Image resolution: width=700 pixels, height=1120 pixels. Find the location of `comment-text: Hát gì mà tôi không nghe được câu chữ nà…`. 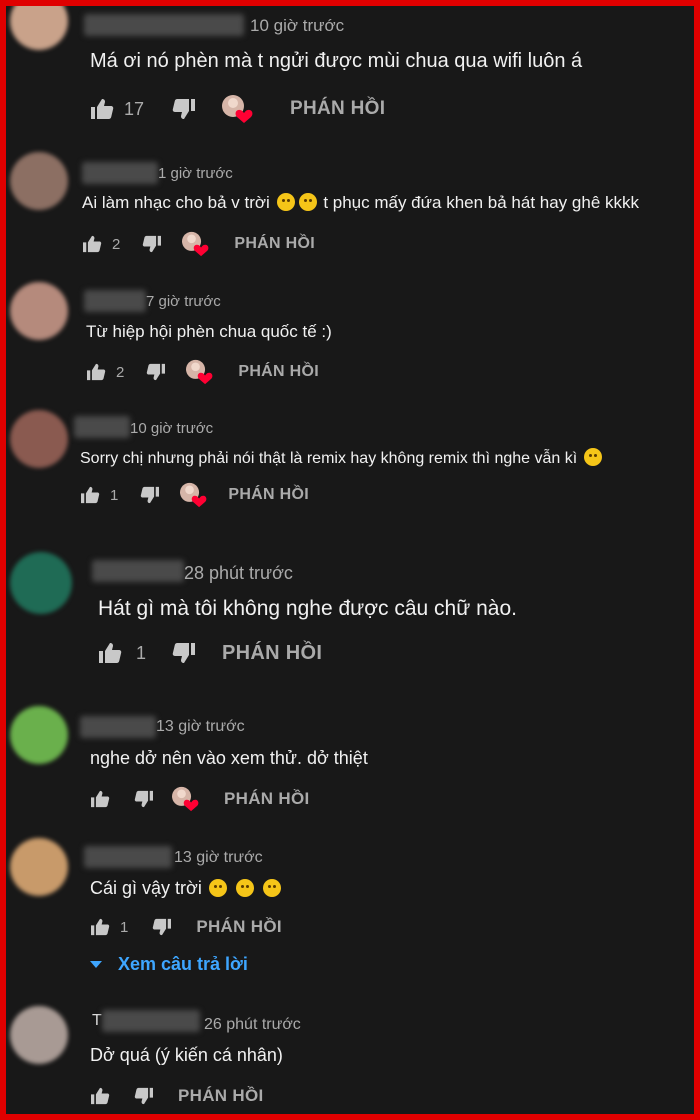

comment-text: Hát gì mà tôi không nghe được câu chữ nà… is located at coordinates (307, 608).